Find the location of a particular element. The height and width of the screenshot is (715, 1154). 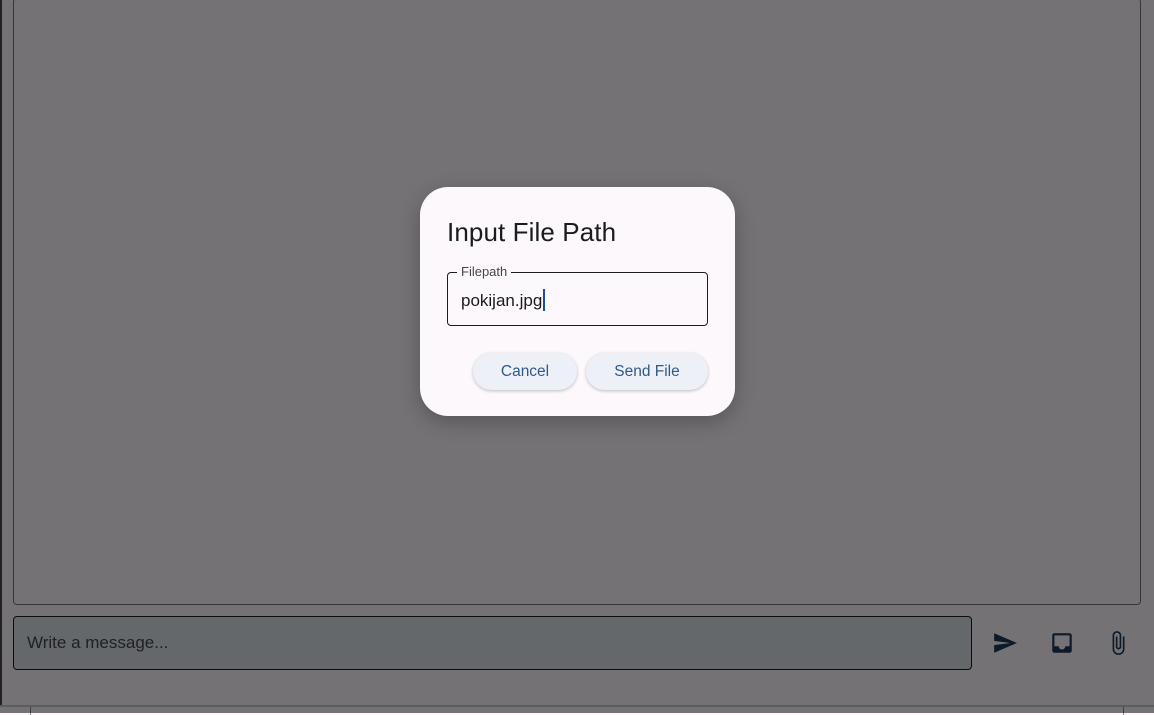

text-cursor is located at coordinates (544, 300).